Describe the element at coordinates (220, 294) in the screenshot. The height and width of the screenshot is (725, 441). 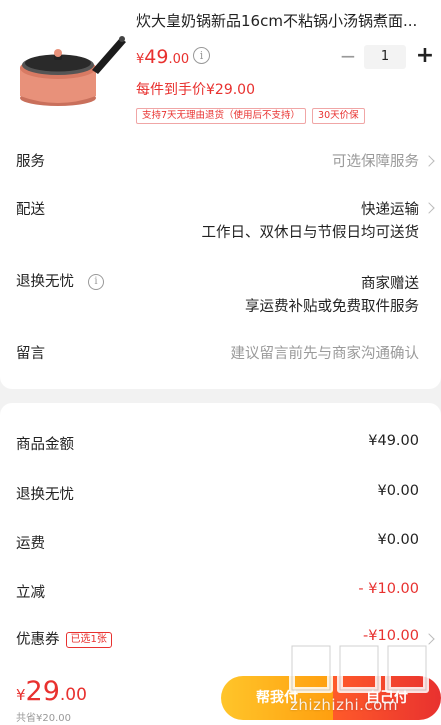
I see `return-row: 退换无忧 i 商家赠送 享运费补贴或免费取件服务` at that location.